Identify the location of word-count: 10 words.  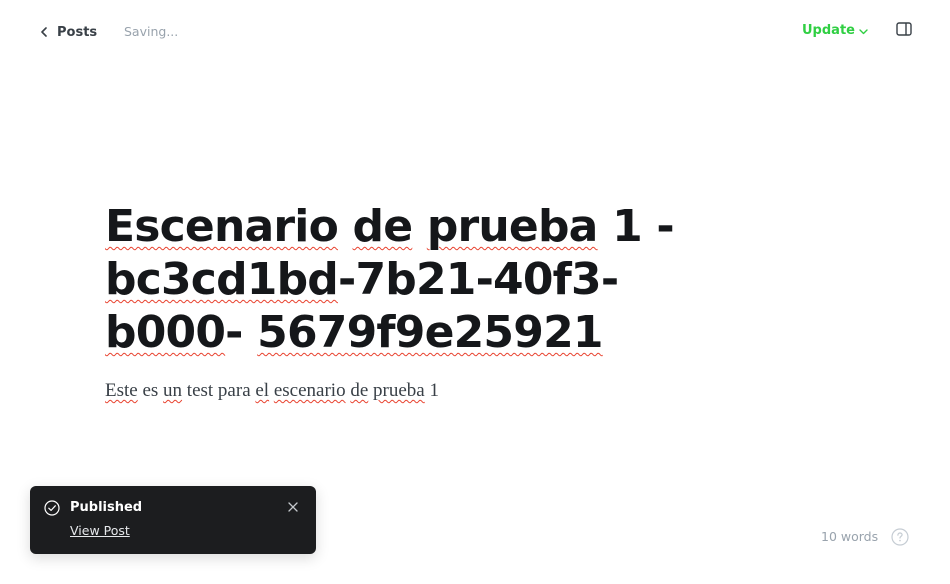
(850, 536).